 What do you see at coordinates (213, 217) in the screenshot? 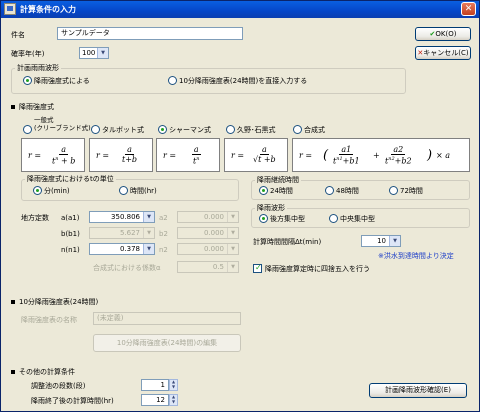
I see `a2-value: 0.000` at bounding box center [213, 217].